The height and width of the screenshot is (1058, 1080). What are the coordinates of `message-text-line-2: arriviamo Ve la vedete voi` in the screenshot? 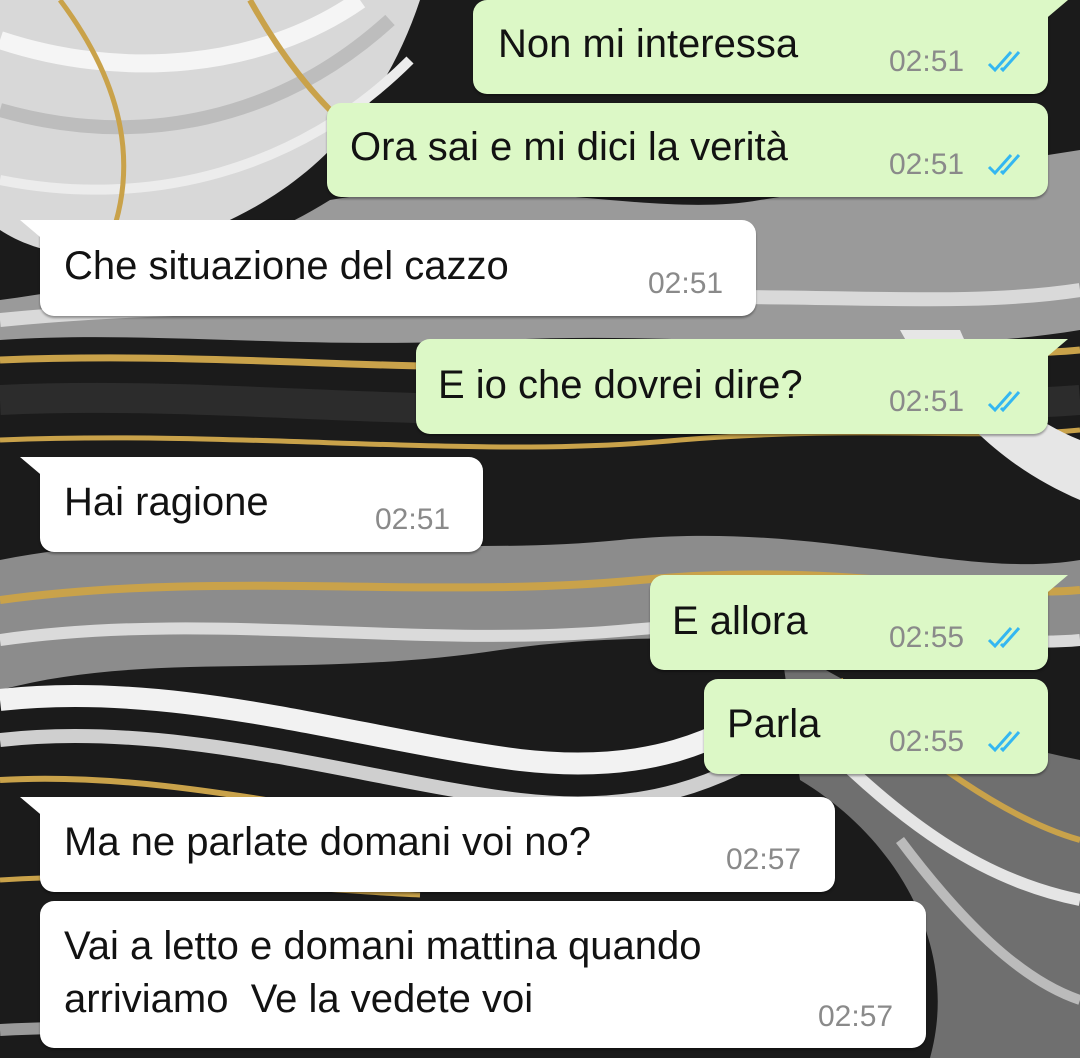 It's located at (299, 999).